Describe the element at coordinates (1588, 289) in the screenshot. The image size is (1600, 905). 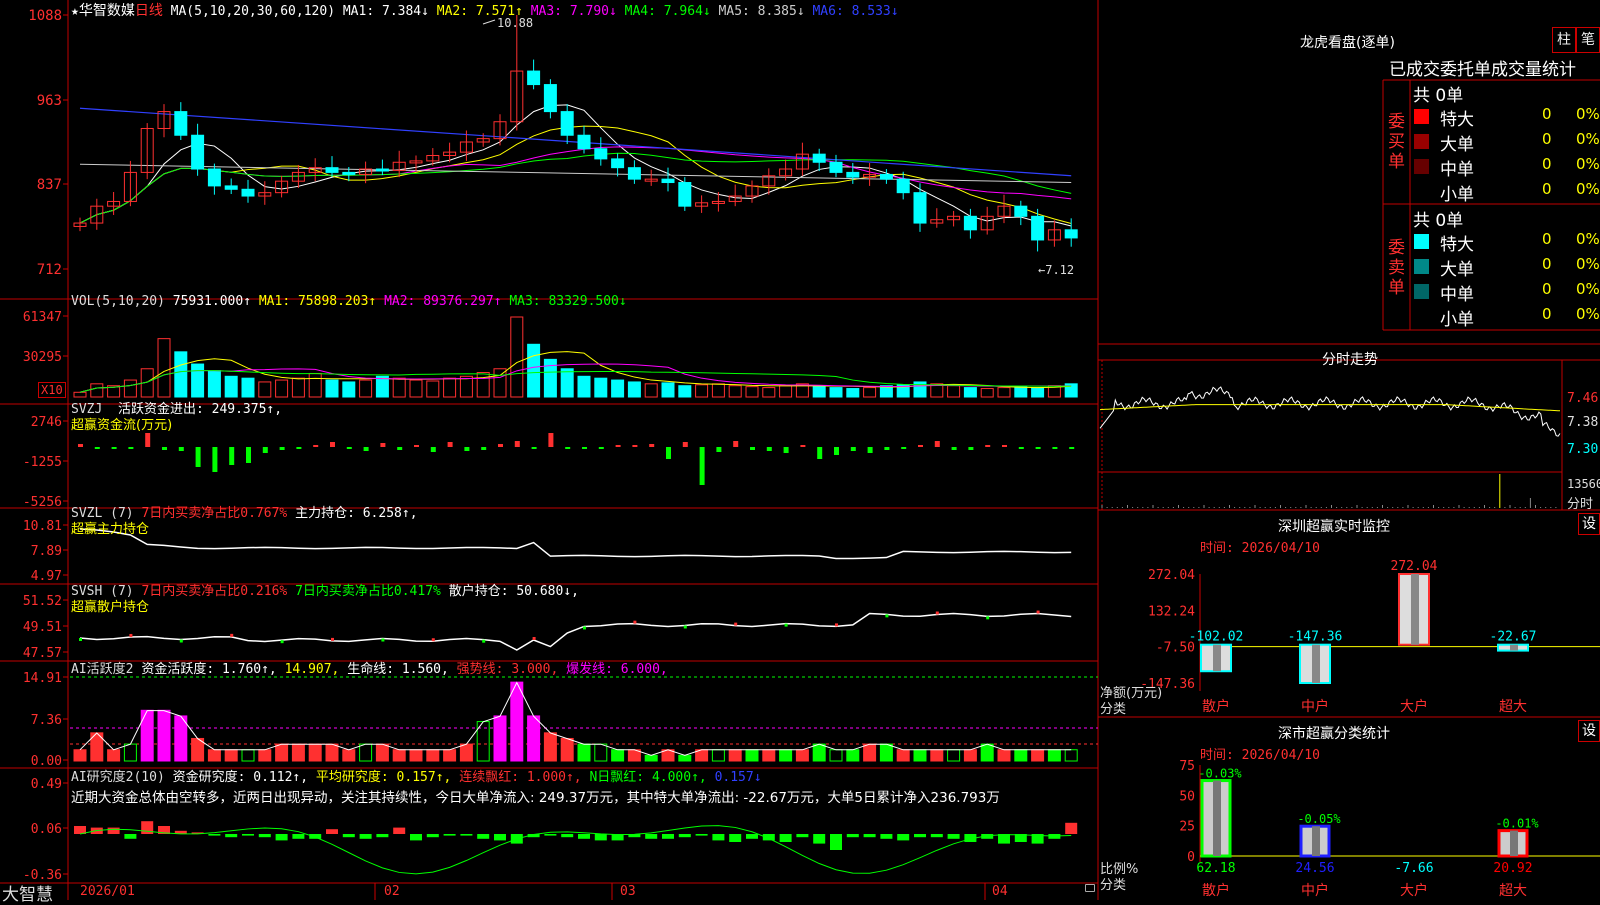
I see `order-percent: 0%` at that location.